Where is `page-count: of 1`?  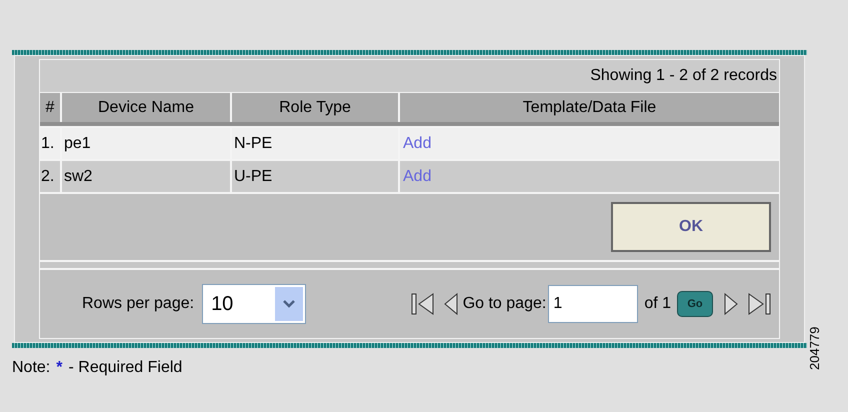 page-count: of 1 is located at coordinates (657, 304).